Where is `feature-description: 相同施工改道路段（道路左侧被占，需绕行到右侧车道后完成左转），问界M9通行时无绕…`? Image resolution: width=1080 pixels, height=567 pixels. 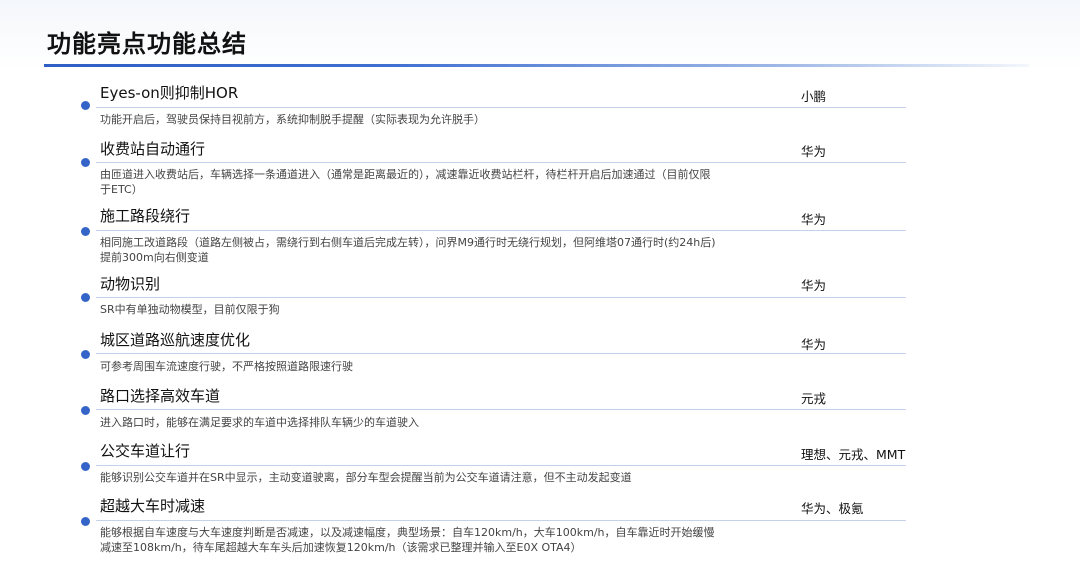
feature-description: 相同施工改道路段（道路左侧被占，需绕行到右侧车道后完成左转），问界M9通行时无绕… is located at coordinates (408, 250).